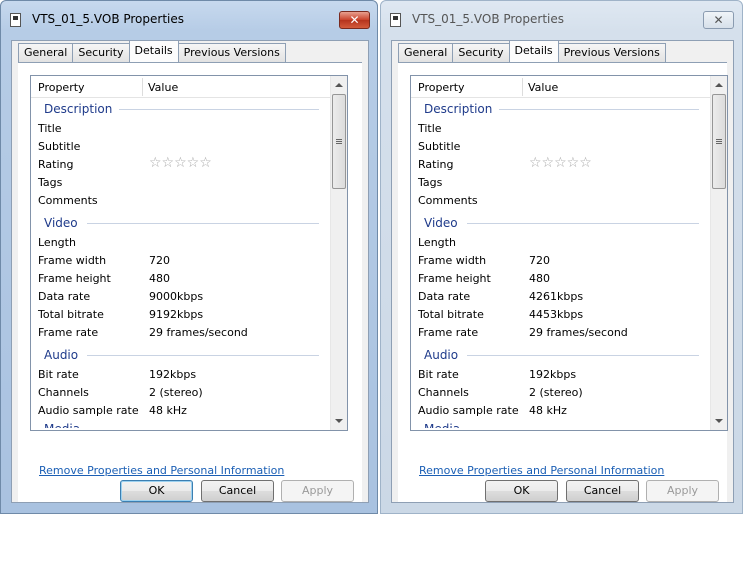  I want to click on row-total-bitrate-value: 4453kbps, so click(556, 314).